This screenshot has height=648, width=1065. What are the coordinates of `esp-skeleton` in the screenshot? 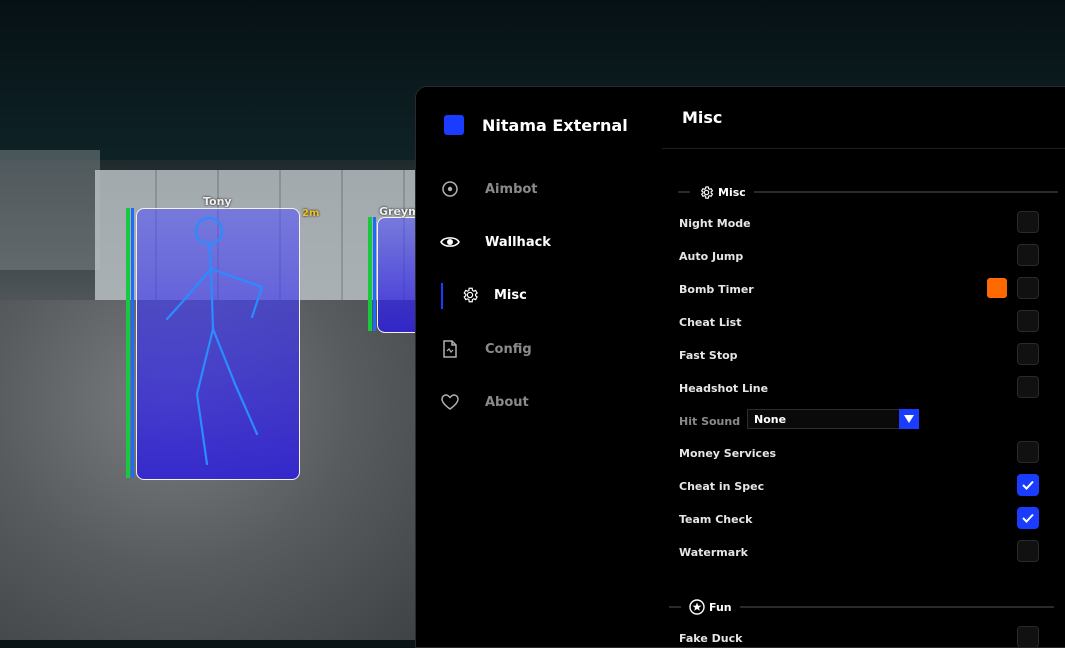 It's located at (214, 341).